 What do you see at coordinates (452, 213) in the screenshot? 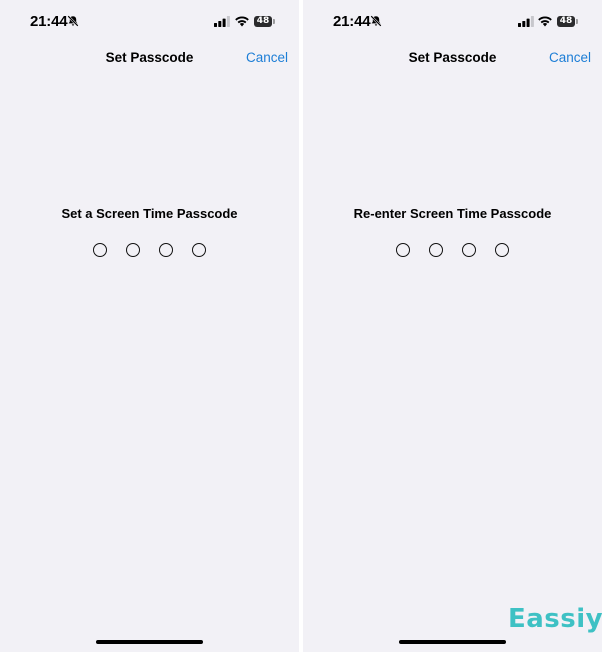
I see `passcode-prompt: Re-enter Screen Time Passcode` at bounding box center [452, 213].